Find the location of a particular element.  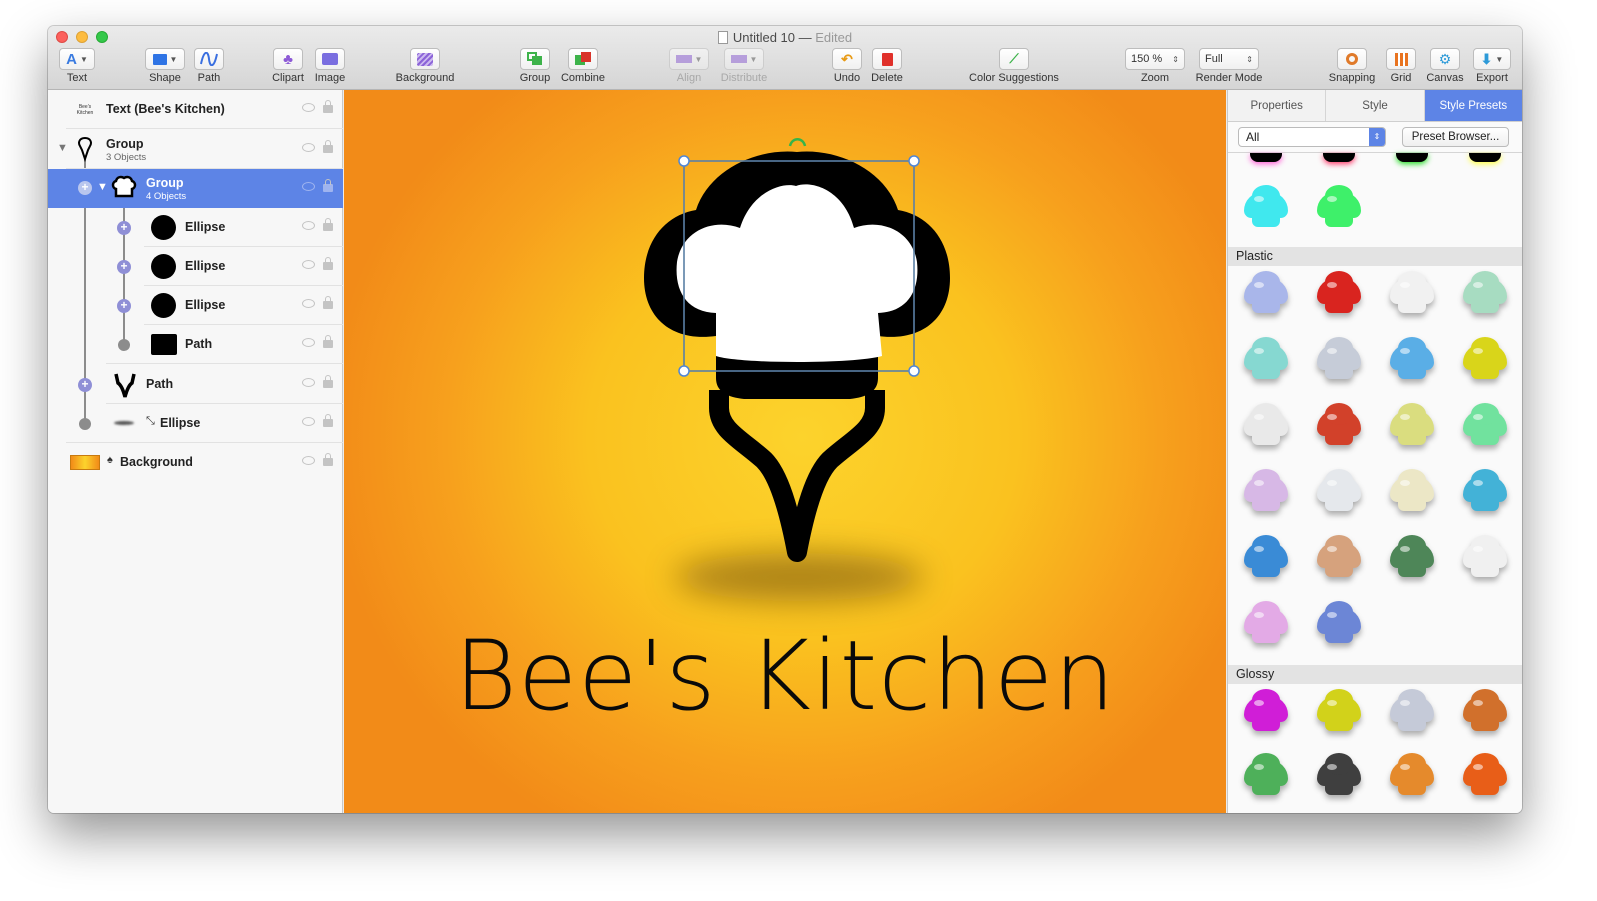

tool-export: ⬇ ▼ Export is located at coordinates (1492, 66).